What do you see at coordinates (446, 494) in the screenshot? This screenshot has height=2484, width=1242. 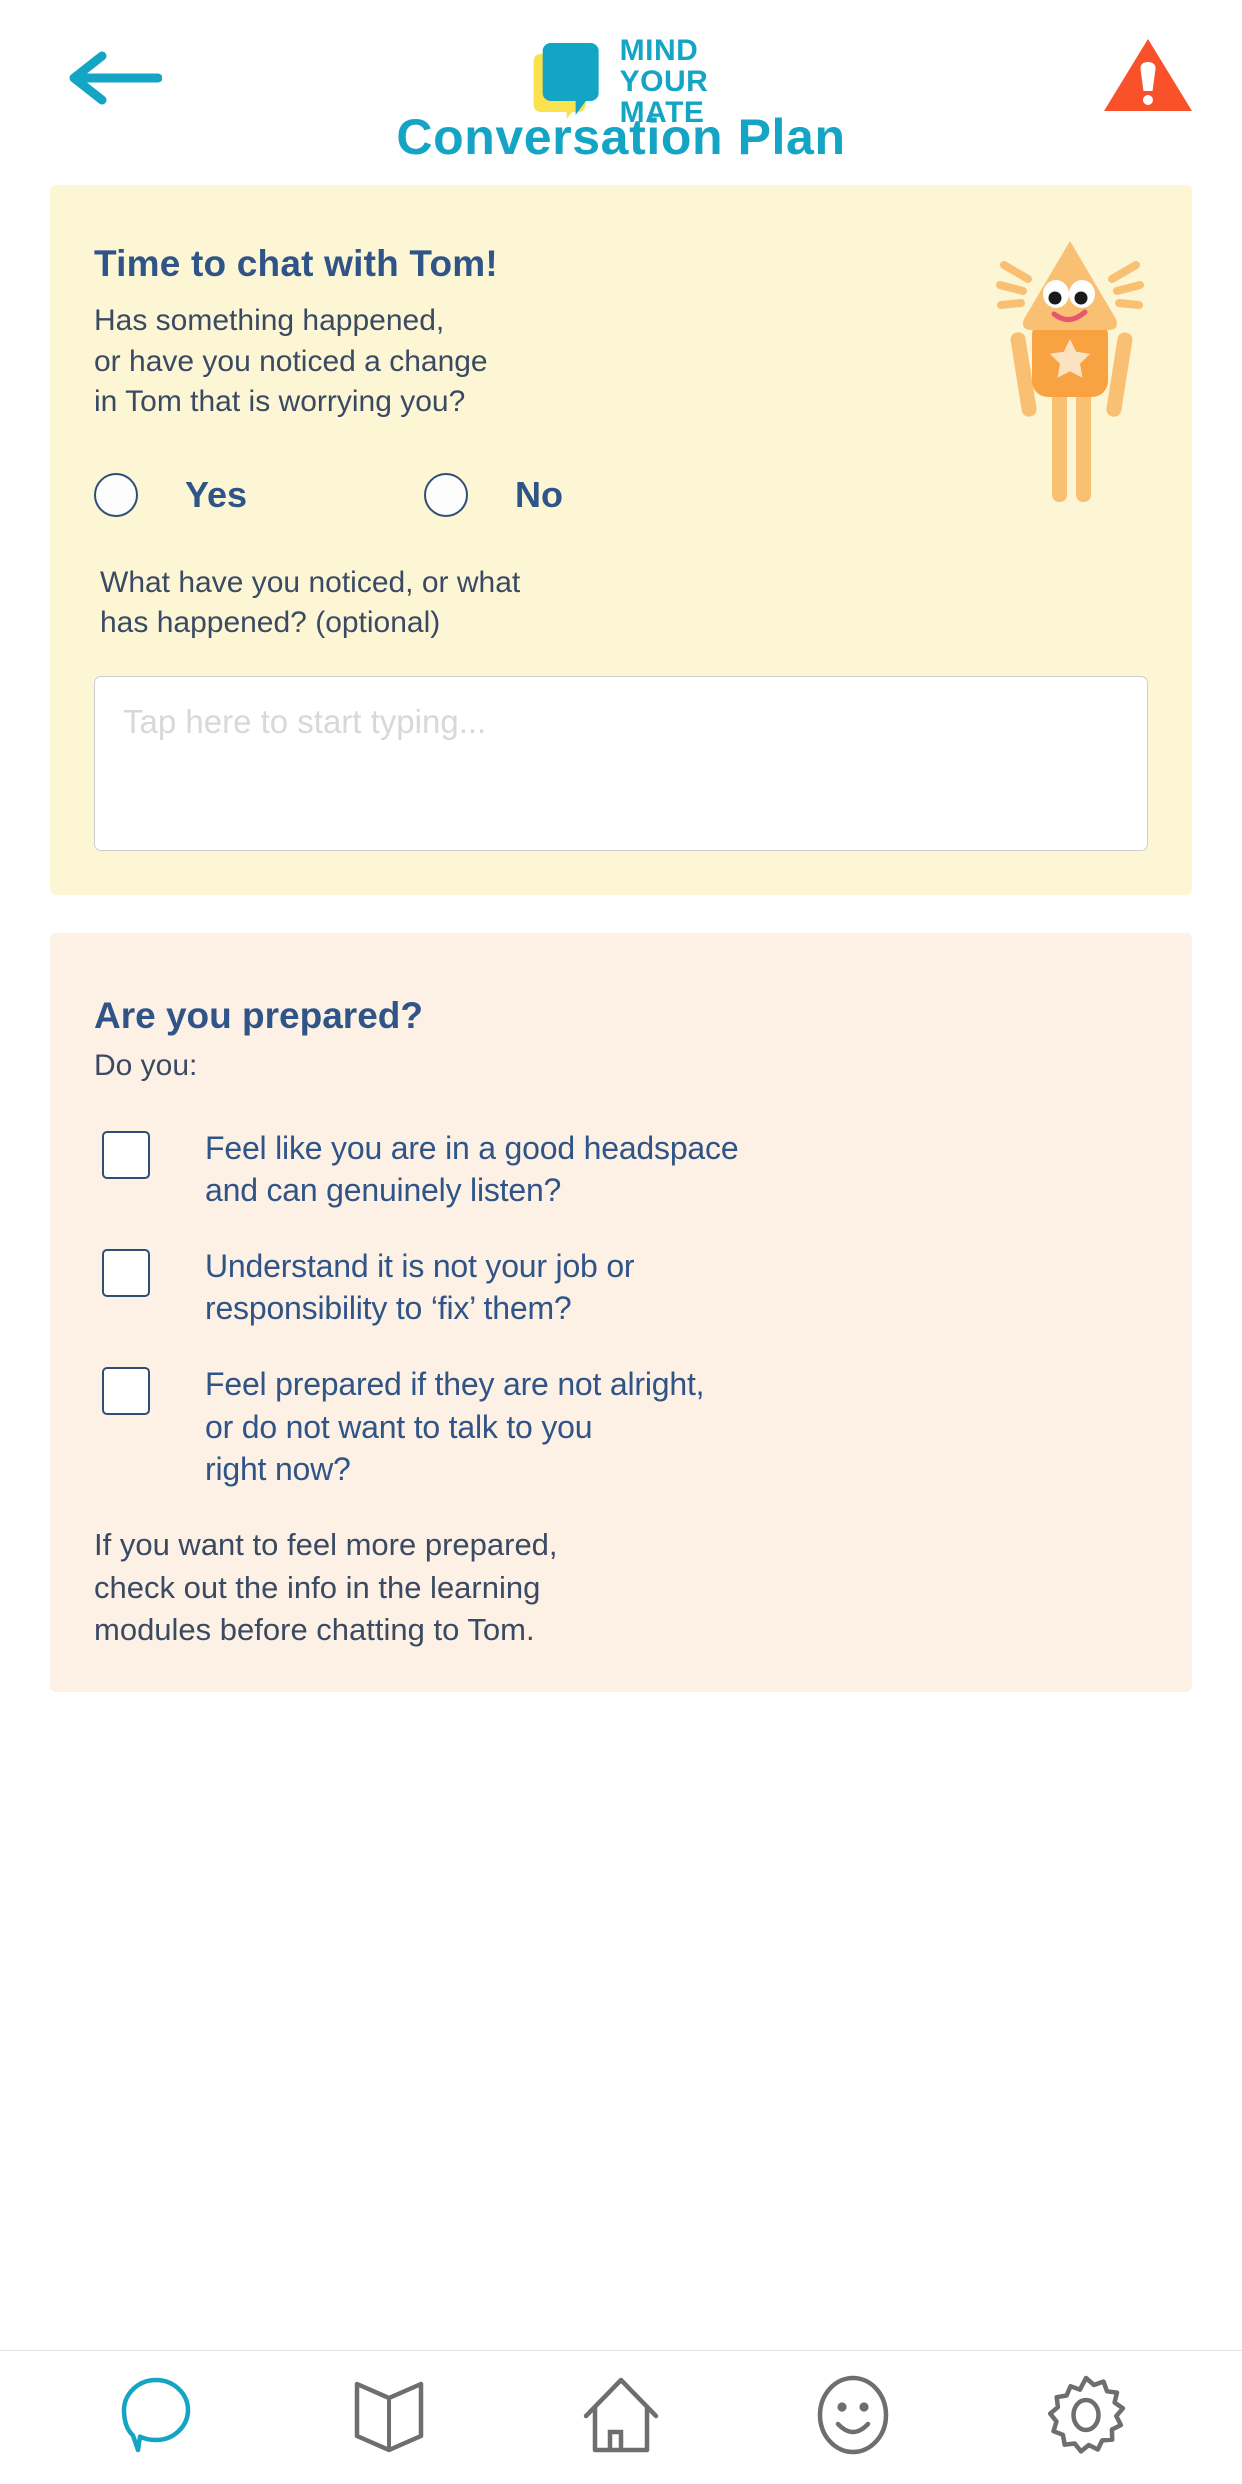 I see `radio-circle-no` at bounding box center [446, 494].